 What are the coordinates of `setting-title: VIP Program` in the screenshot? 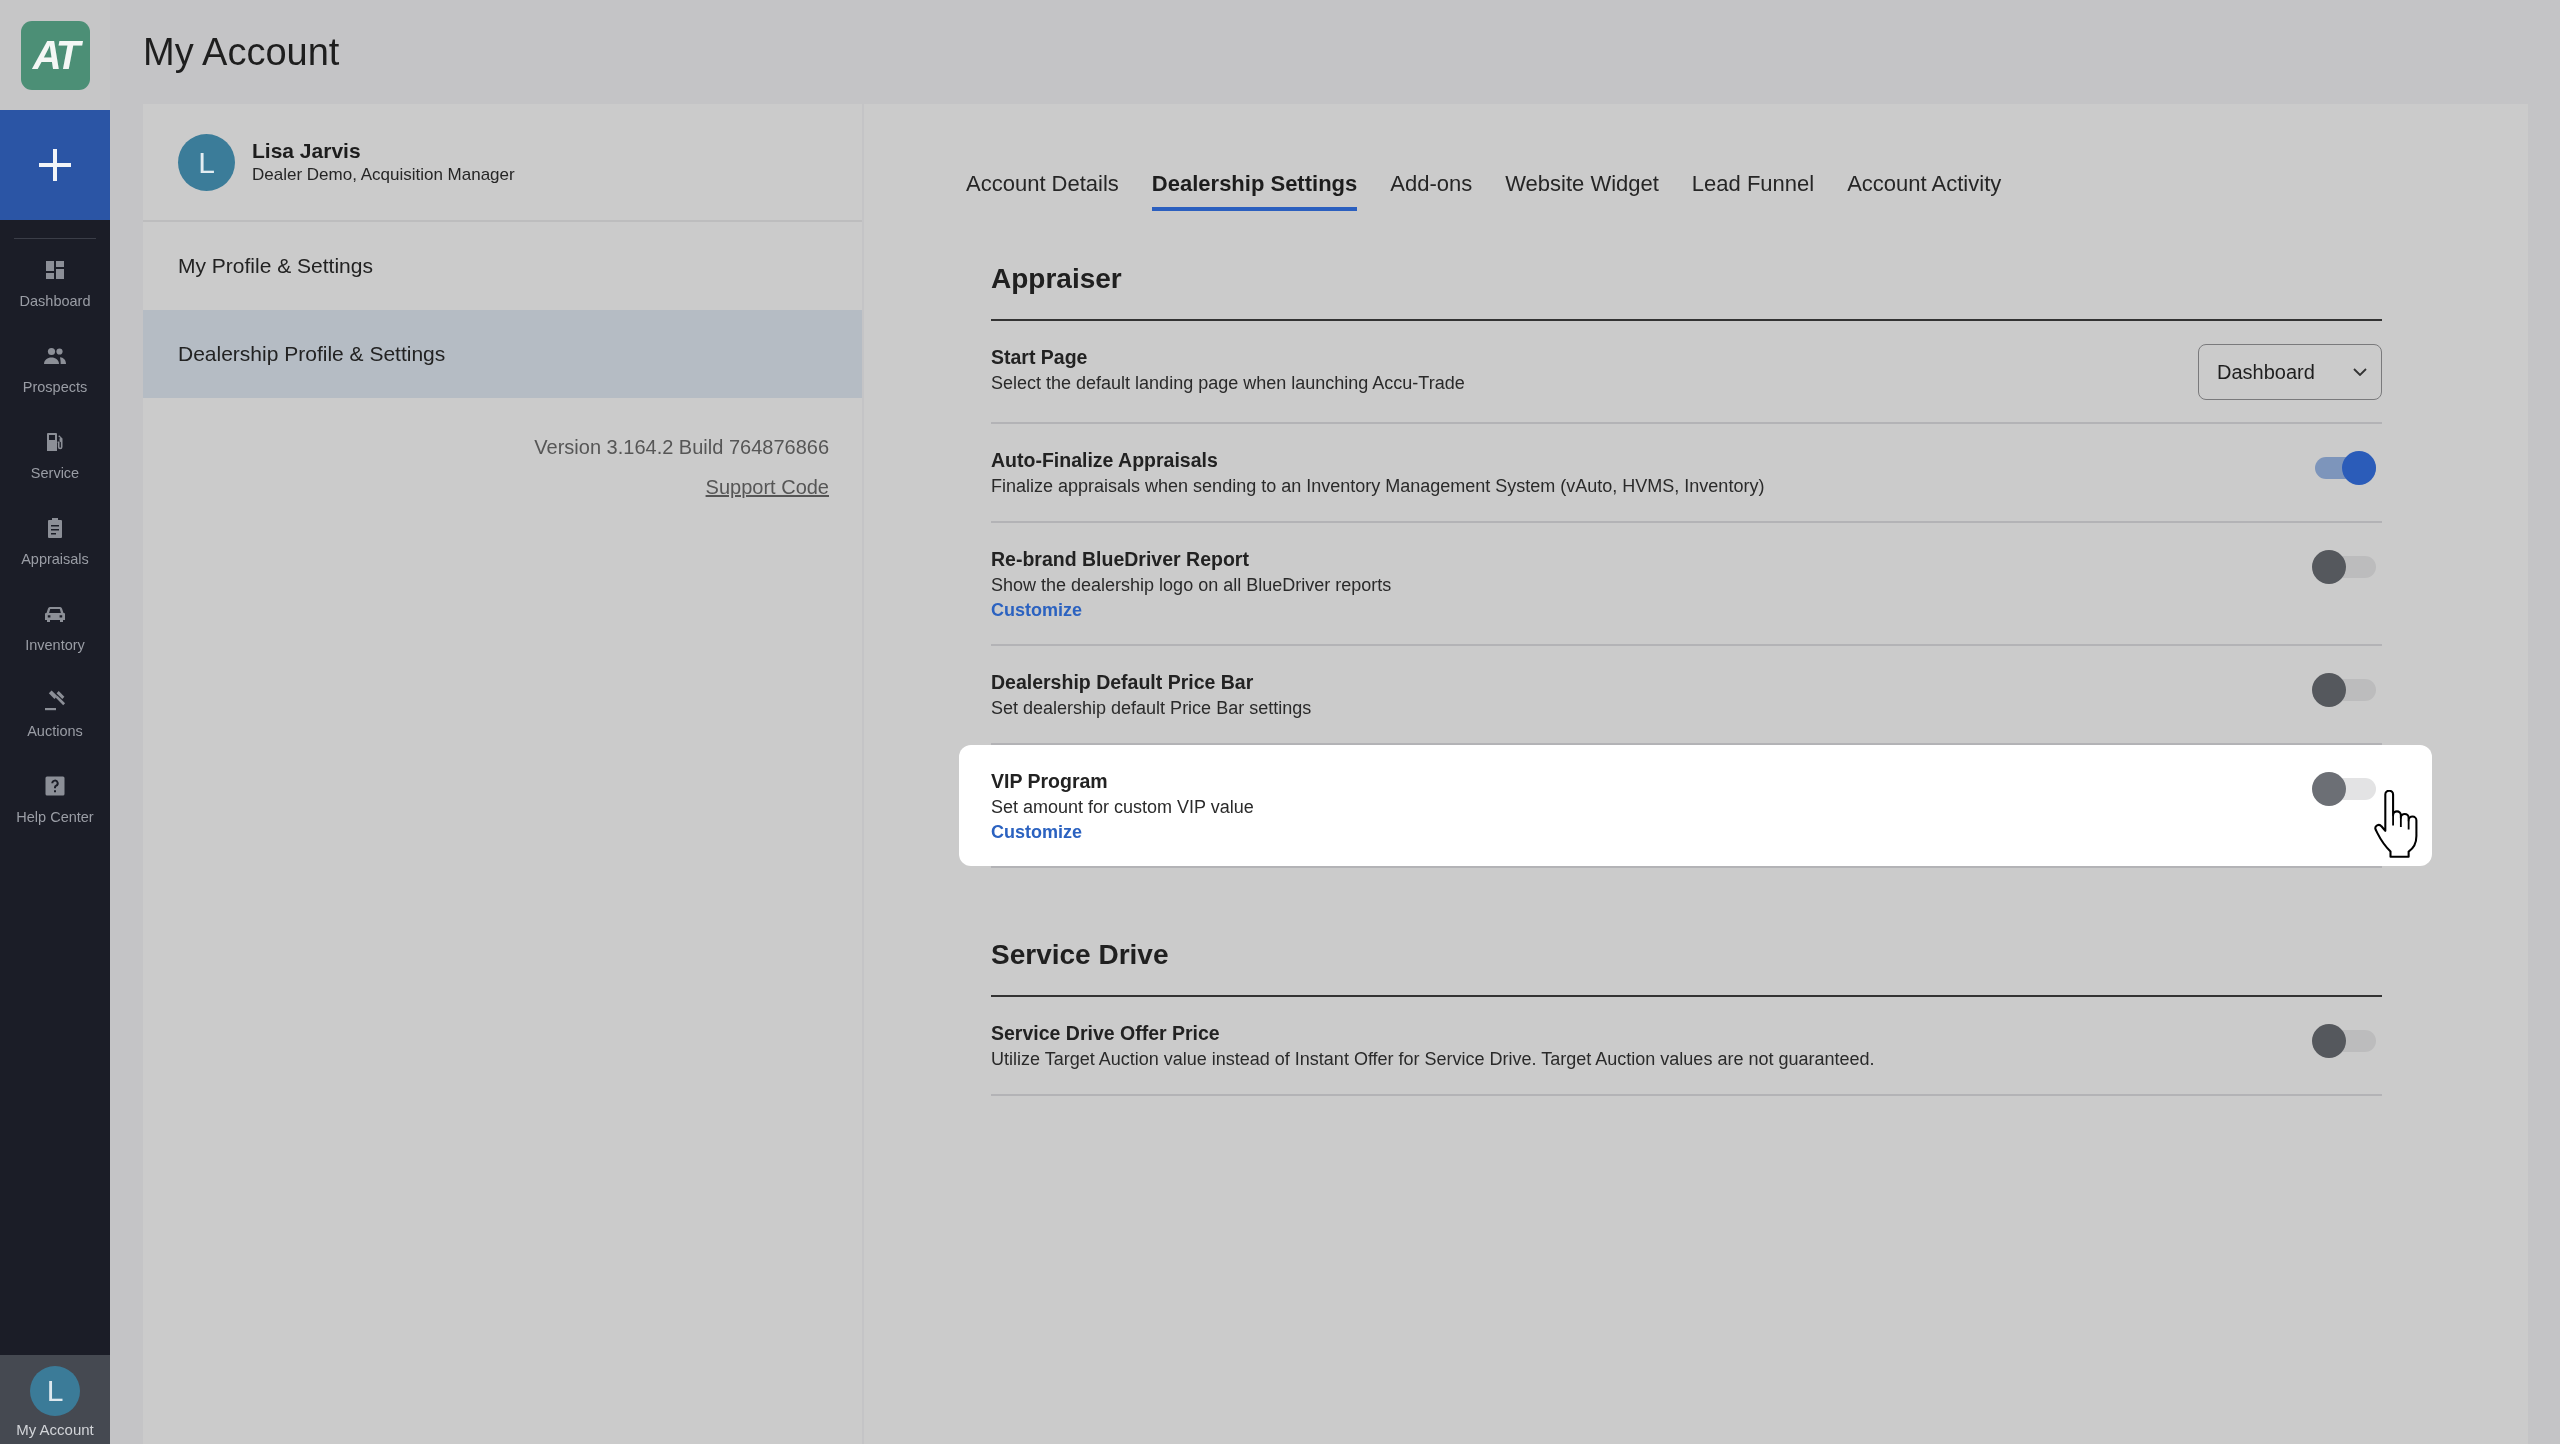 It's located at (1049, 781).